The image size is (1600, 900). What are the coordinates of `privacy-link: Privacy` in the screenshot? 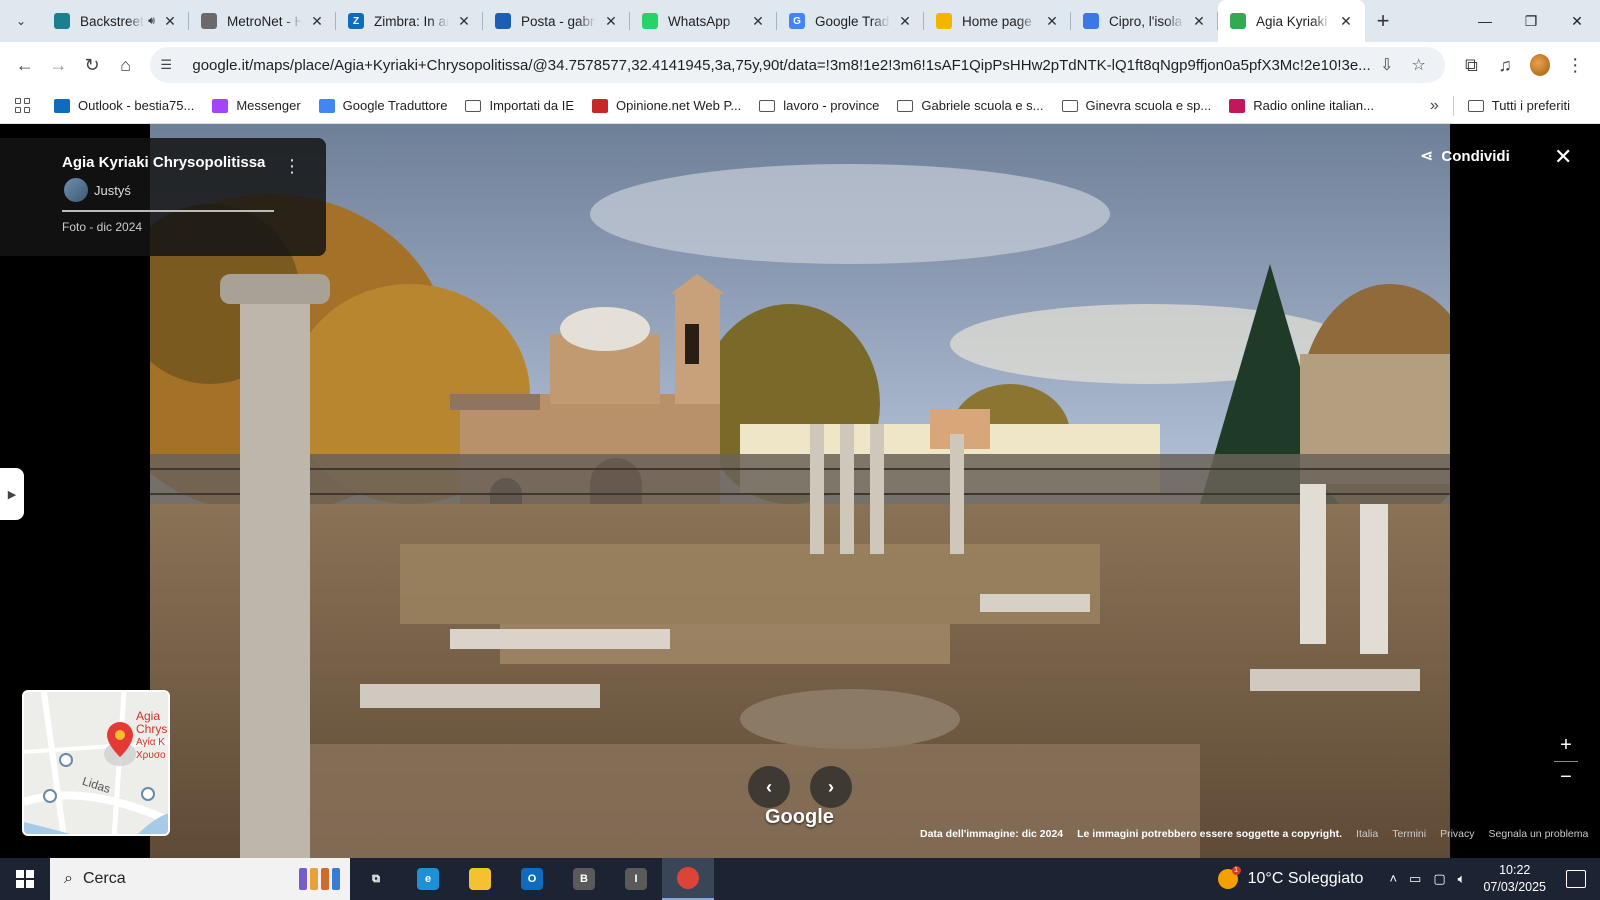 It's located at (1457, 834).